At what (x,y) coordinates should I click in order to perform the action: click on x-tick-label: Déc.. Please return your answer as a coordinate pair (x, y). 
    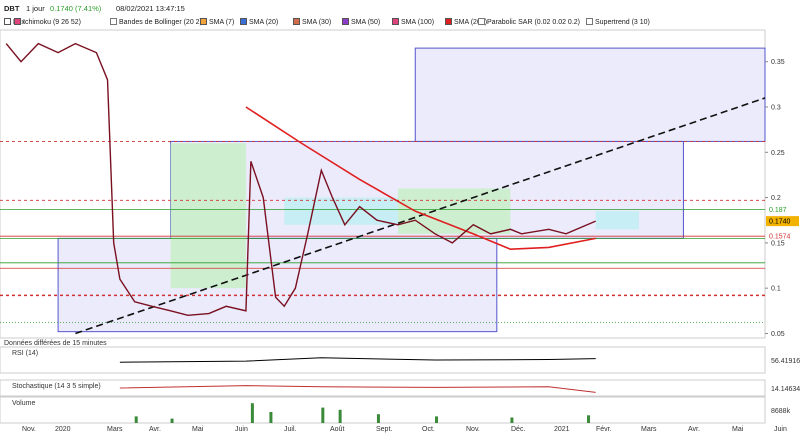
    Looking at the image, I should click on (518, 429).